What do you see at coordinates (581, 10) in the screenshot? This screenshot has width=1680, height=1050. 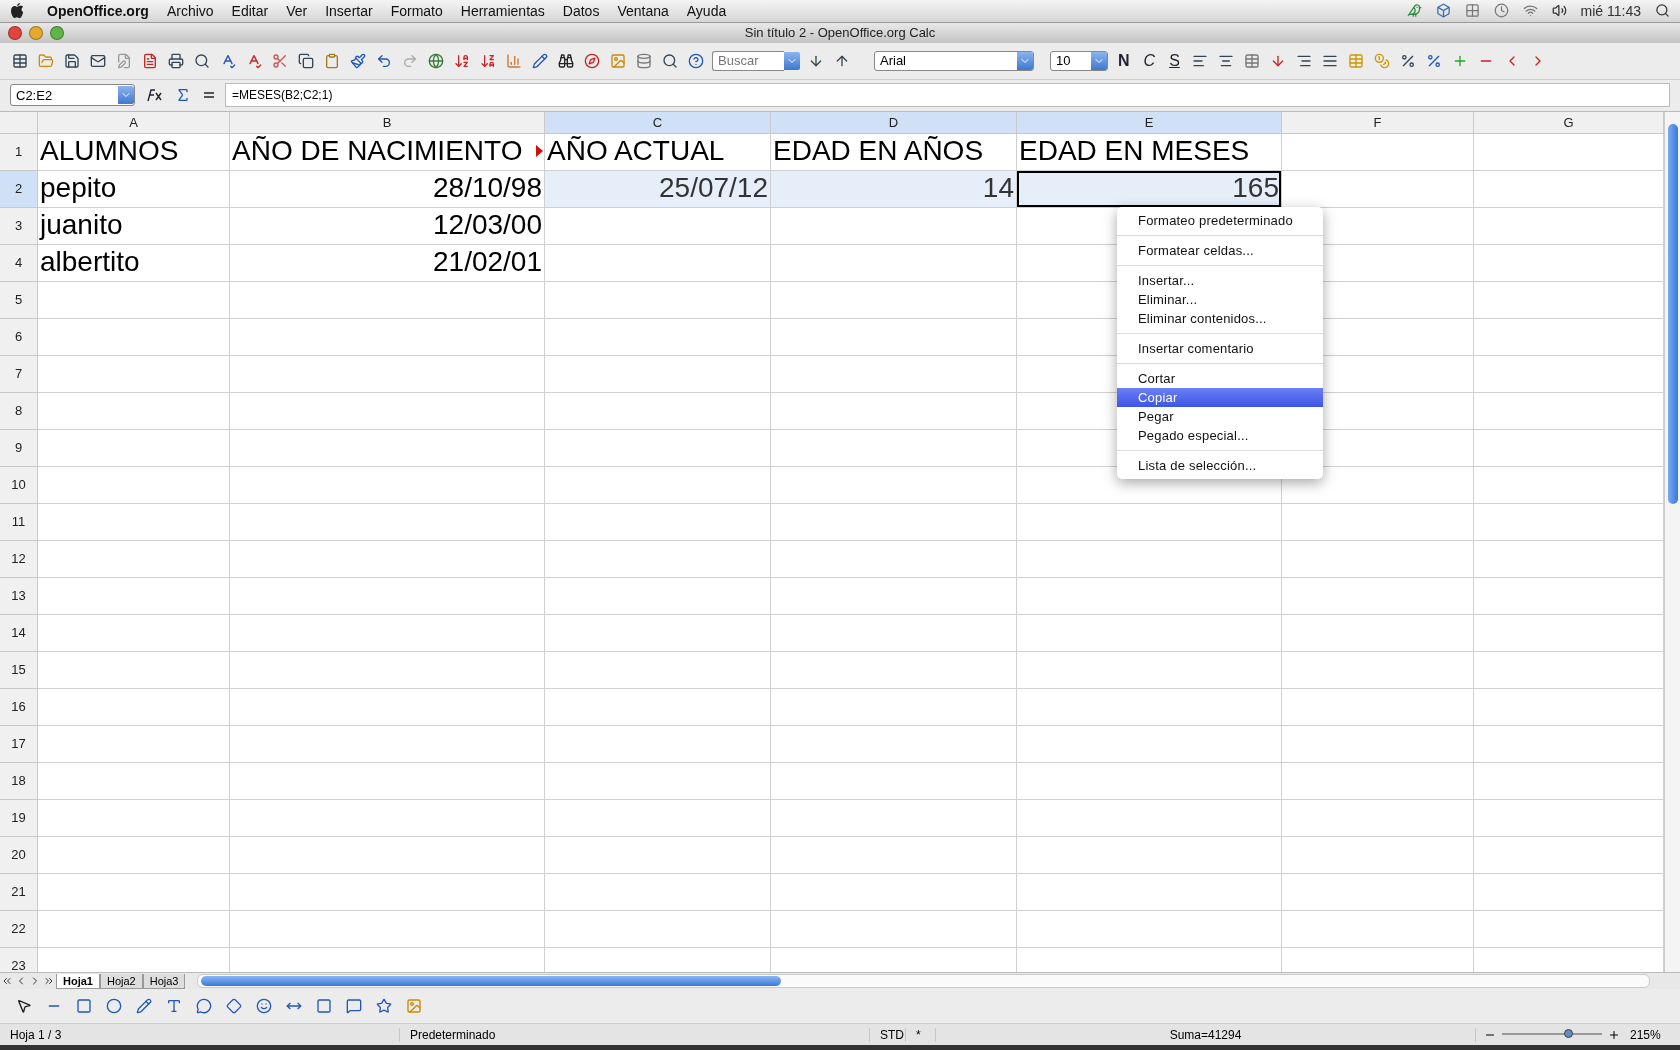 I see `menu-item: Datos` at bounding box center [581, 10].